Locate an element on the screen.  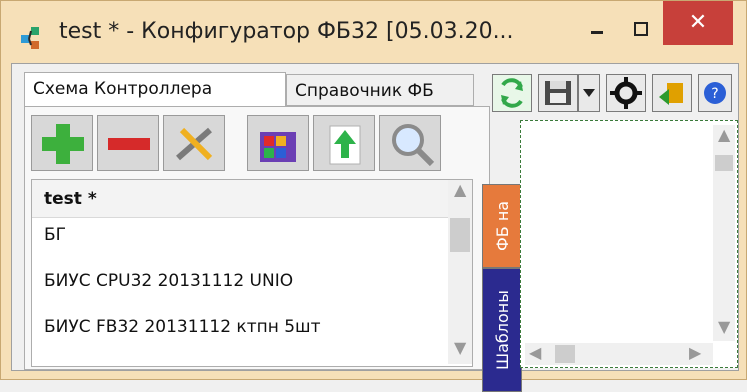
search-icon is located at coordinates (413, 145).